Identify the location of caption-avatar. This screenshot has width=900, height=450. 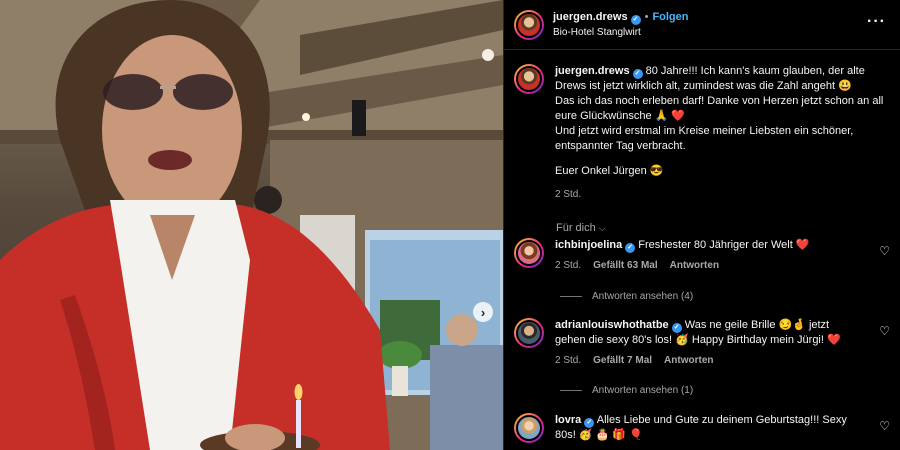
(529, 79).